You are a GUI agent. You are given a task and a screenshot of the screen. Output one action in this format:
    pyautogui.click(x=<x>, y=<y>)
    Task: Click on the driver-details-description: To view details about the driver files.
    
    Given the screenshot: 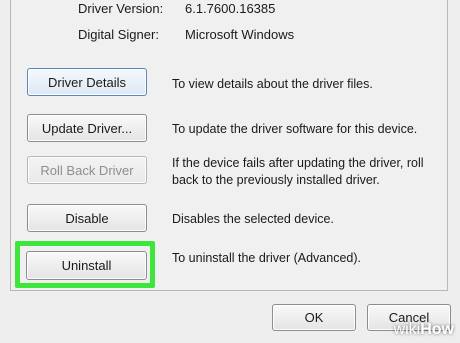 What is the action you would take?
    pyautogui.click(x=272, y=84)
    